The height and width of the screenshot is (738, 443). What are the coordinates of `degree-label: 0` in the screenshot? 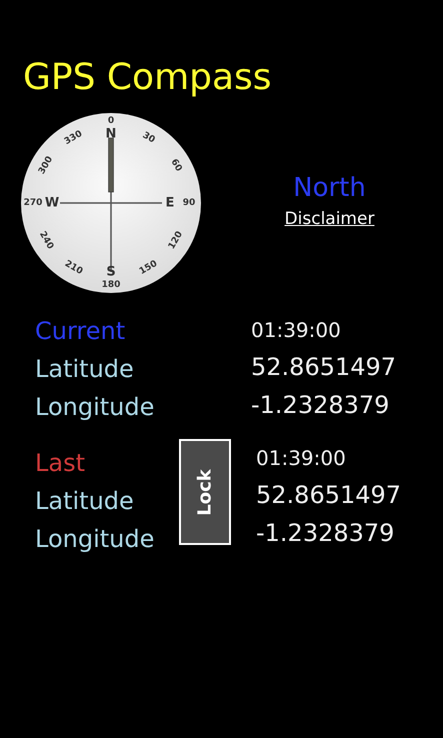 It's located at (111, 121).